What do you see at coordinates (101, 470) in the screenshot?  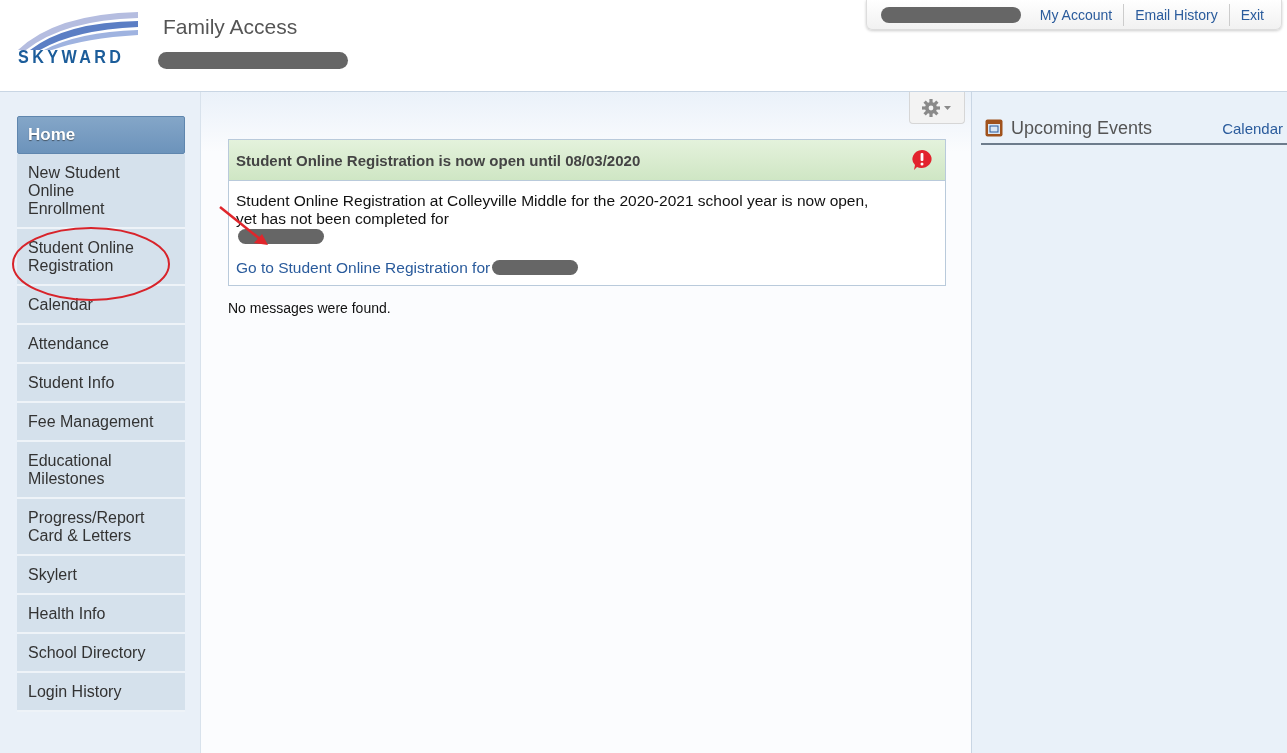 I see `sidebar-item: Educational Milestones` at bounding box center [101, 470].